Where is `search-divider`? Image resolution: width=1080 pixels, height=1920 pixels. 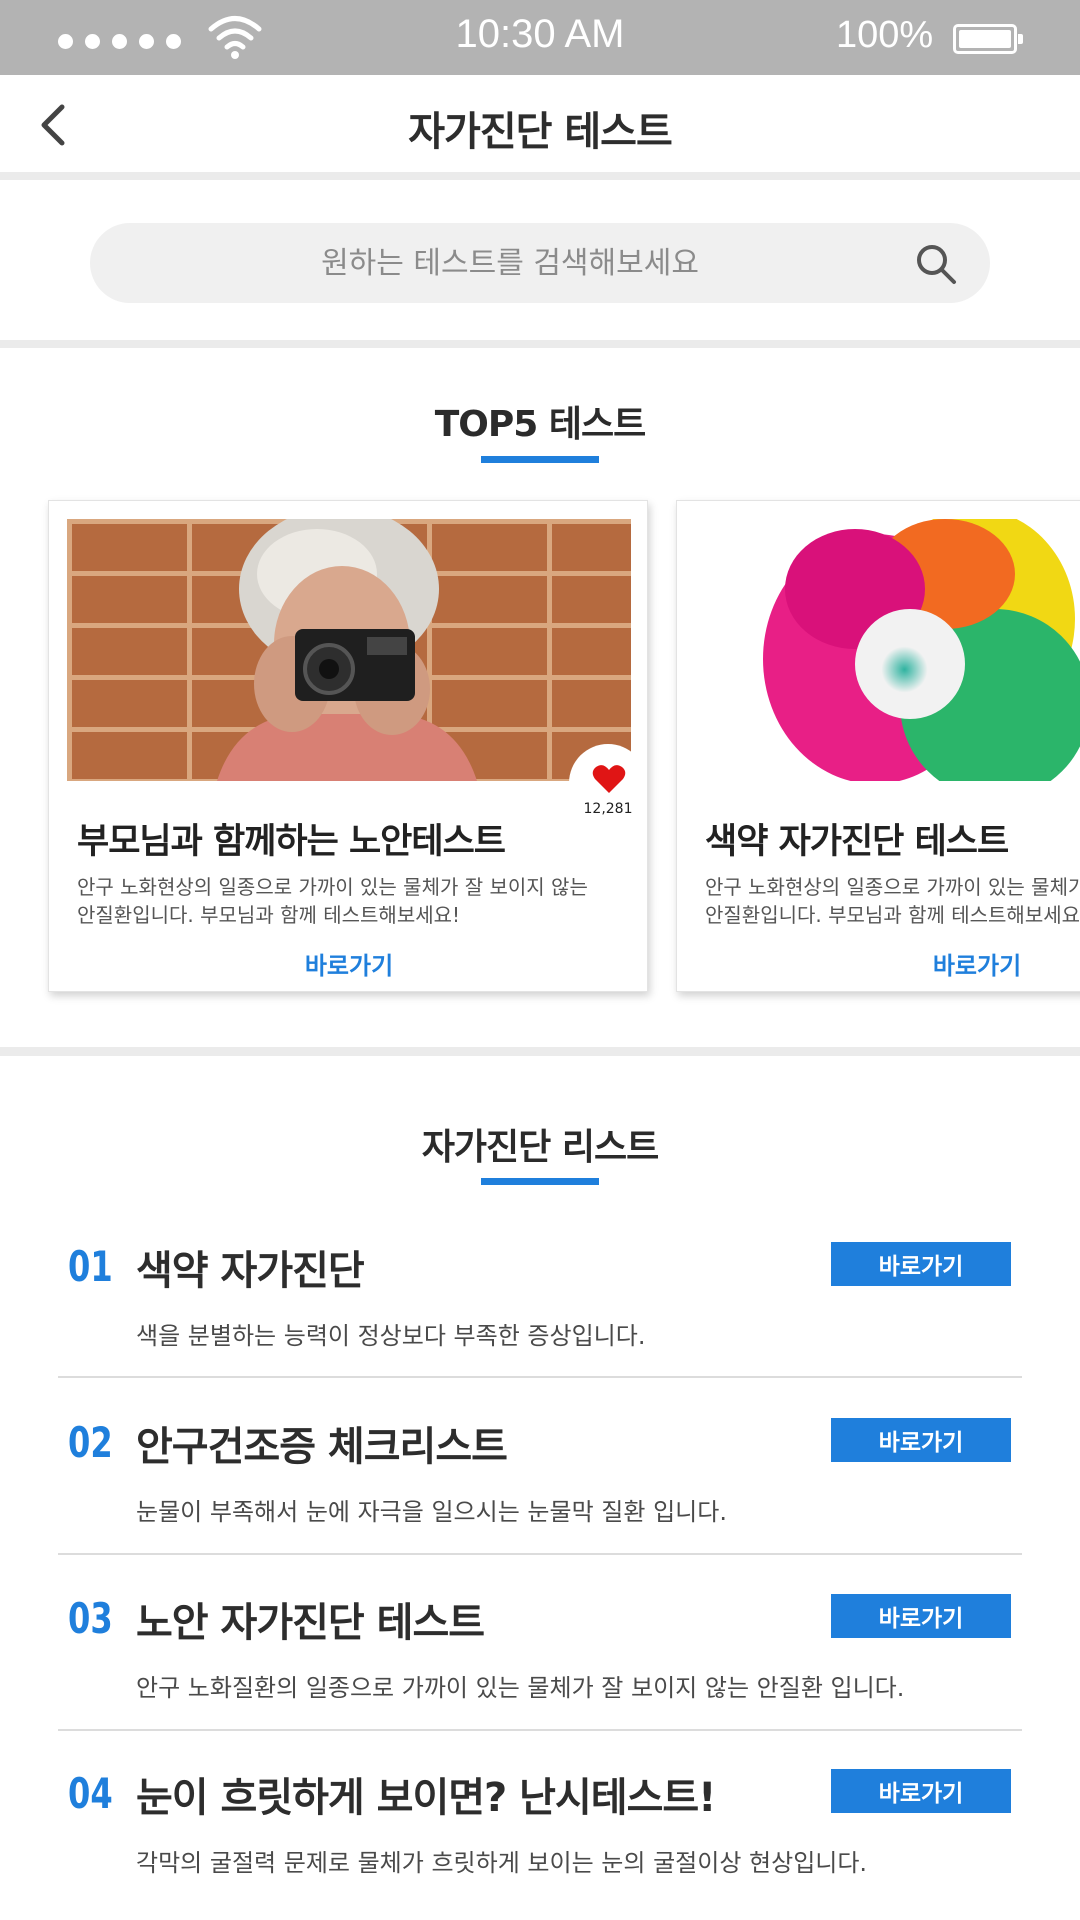
search-divider is located at coordinates (540, 344).